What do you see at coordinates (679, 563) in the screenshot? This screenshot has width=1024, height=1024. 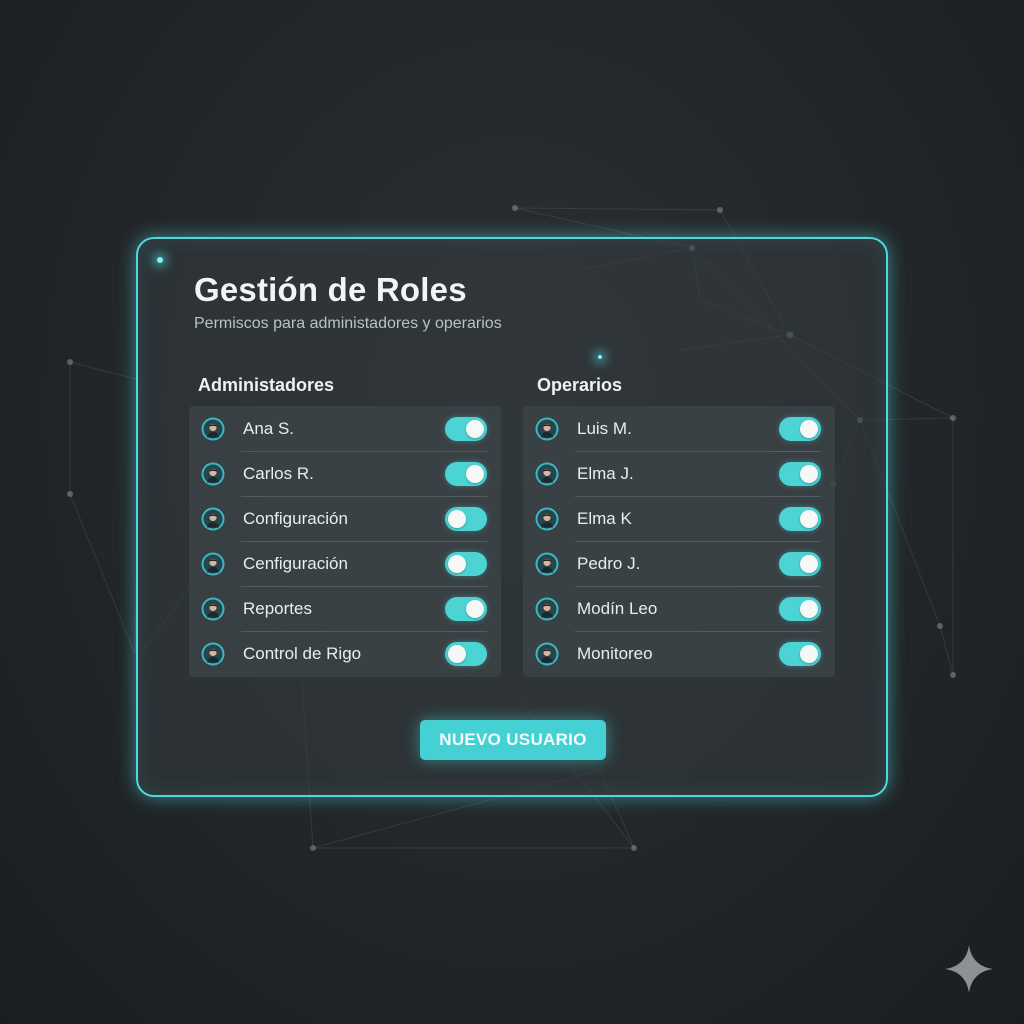 I see `list-item: Pedro J.` at bounding box center [679, 563].